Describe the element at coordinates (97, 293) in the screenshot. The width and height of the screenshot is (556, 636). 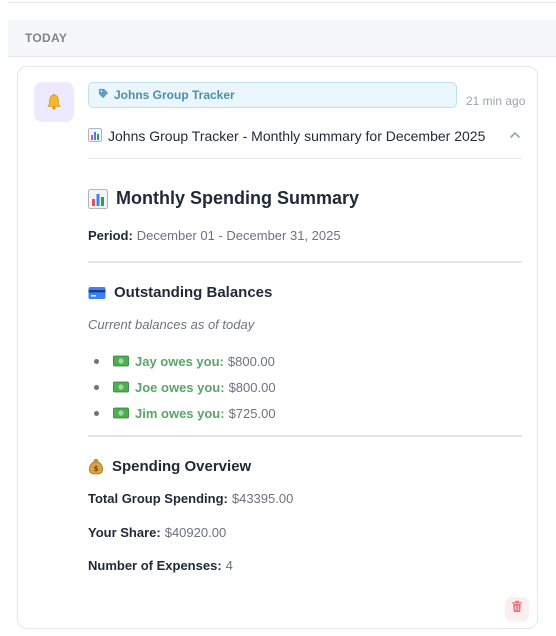
I see `credit-card-icon` at that location.